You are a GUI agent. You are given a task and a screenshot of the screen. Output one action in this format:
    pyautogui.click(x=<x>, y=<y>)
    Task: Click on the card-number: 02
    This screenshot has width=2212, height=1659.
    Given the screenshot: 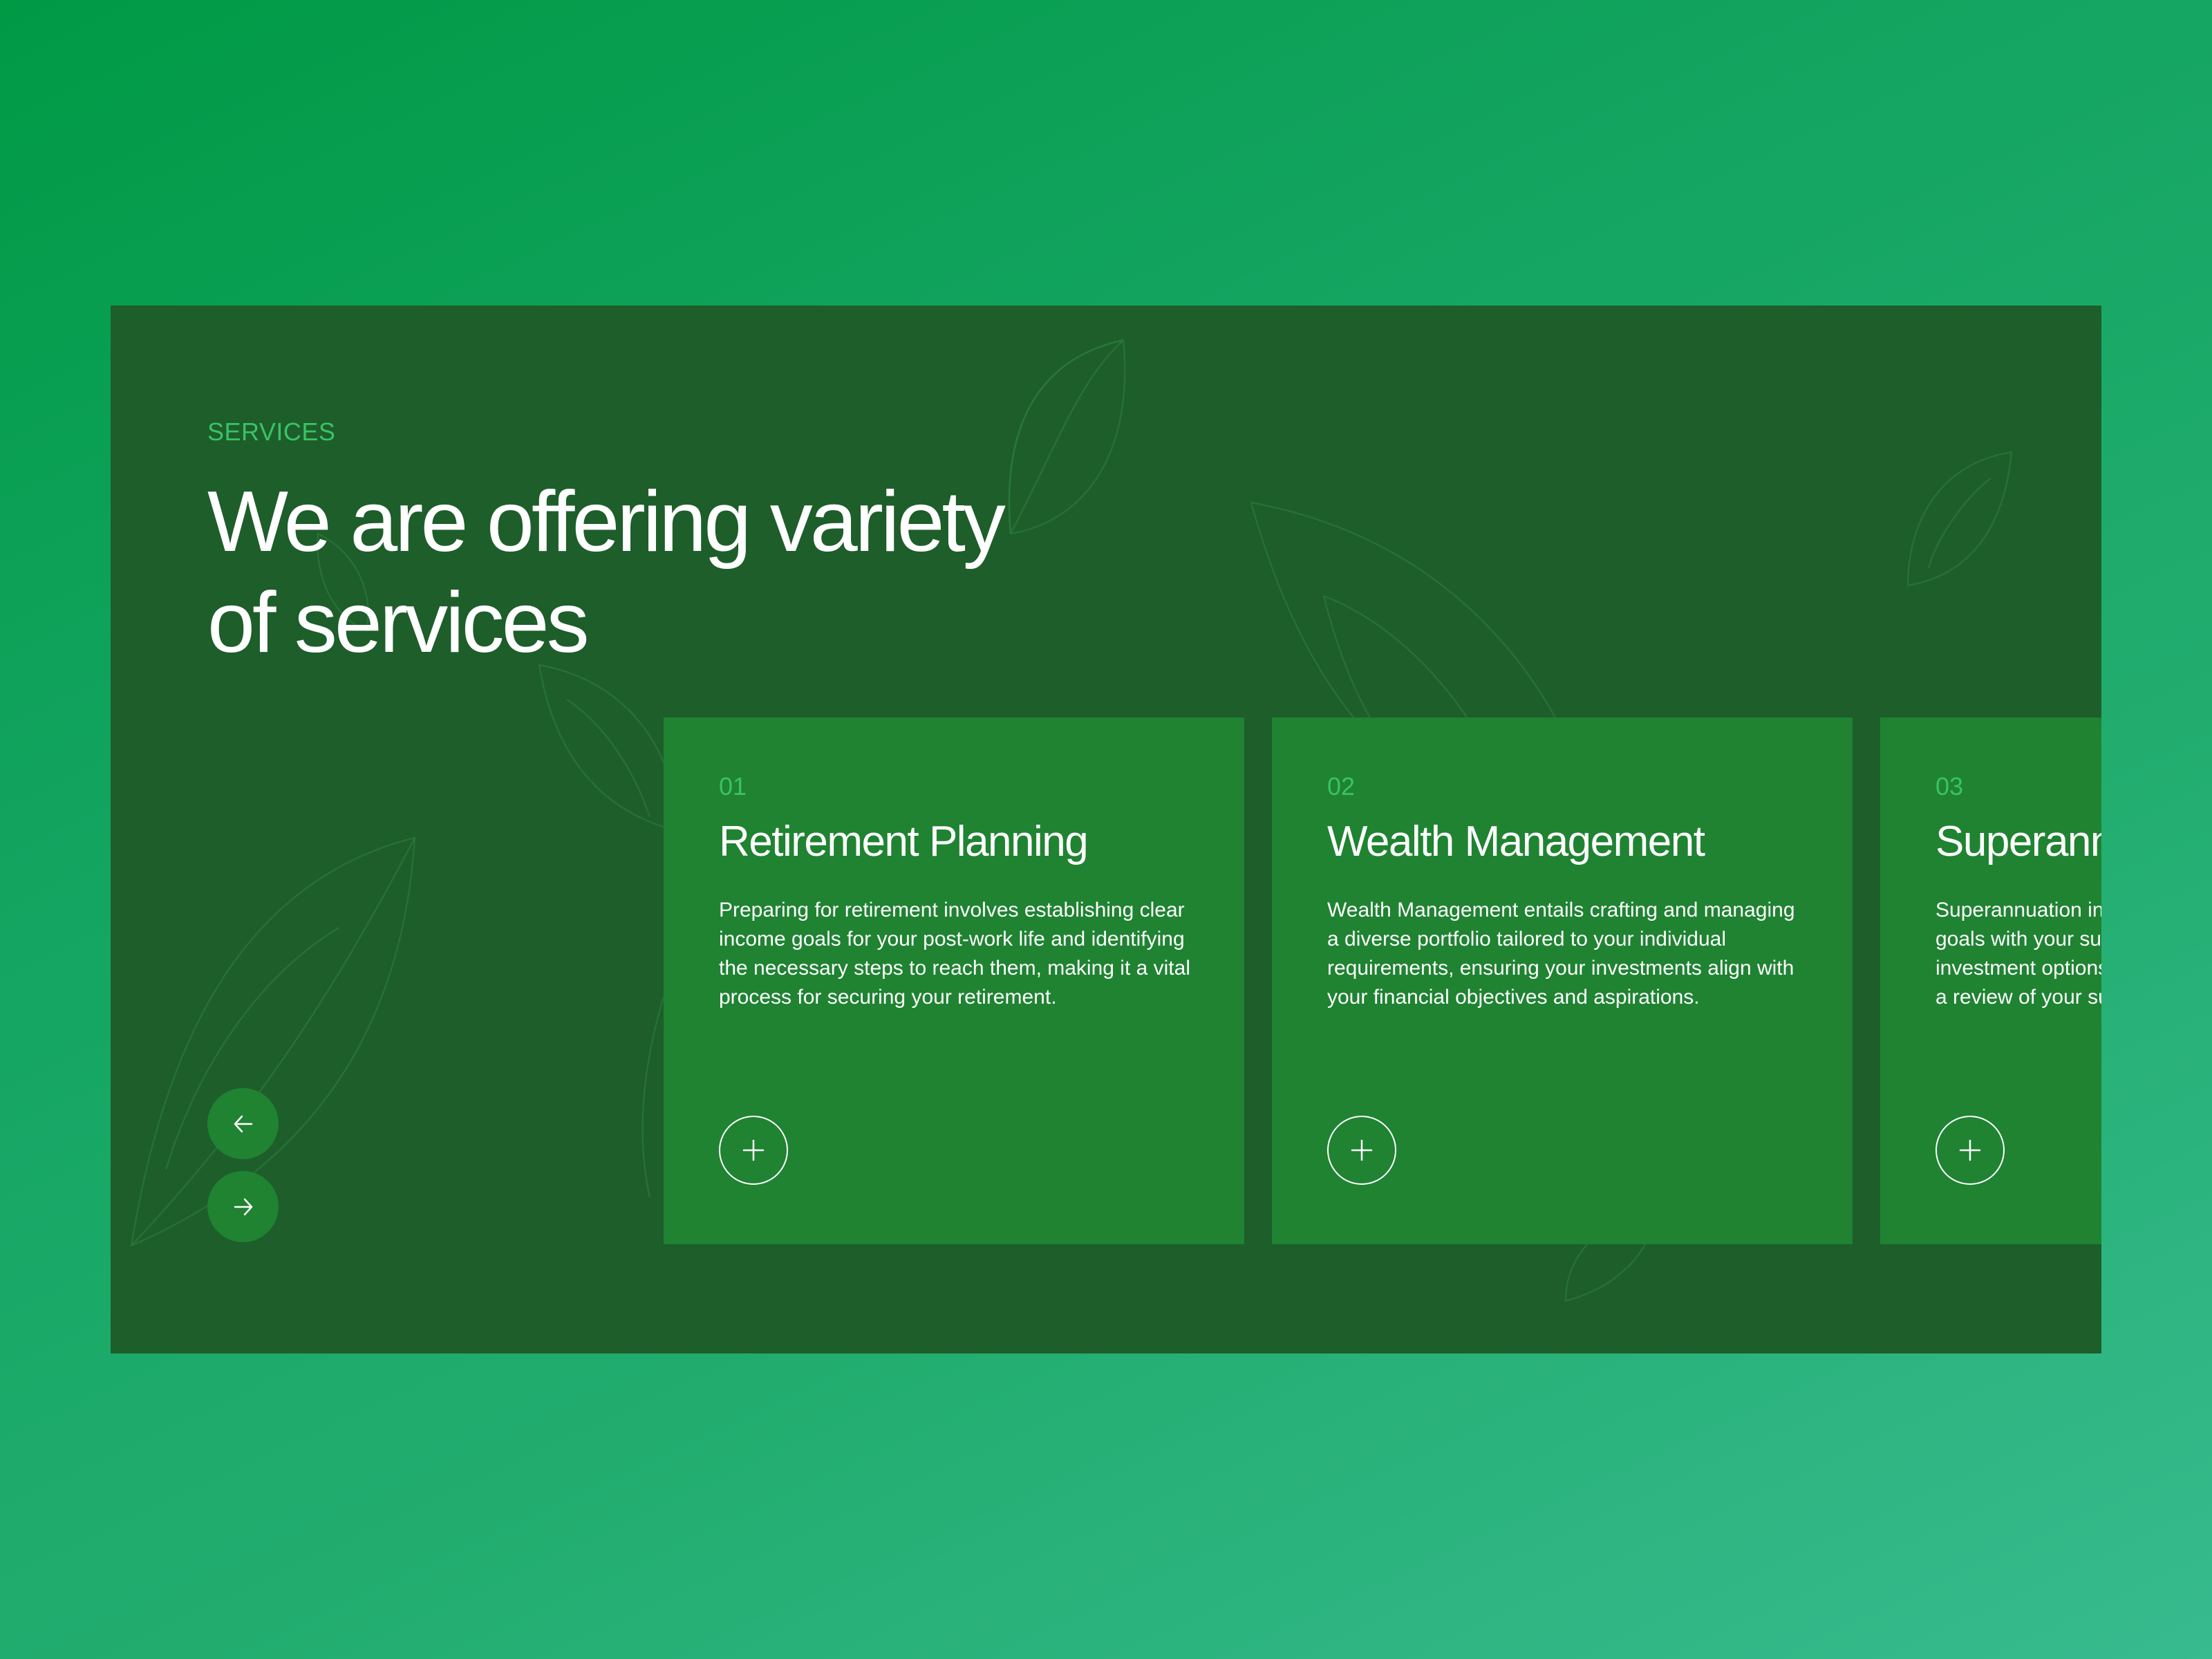 What is the action you would take?
    pyautogui.click(x=1342, y=786)
    